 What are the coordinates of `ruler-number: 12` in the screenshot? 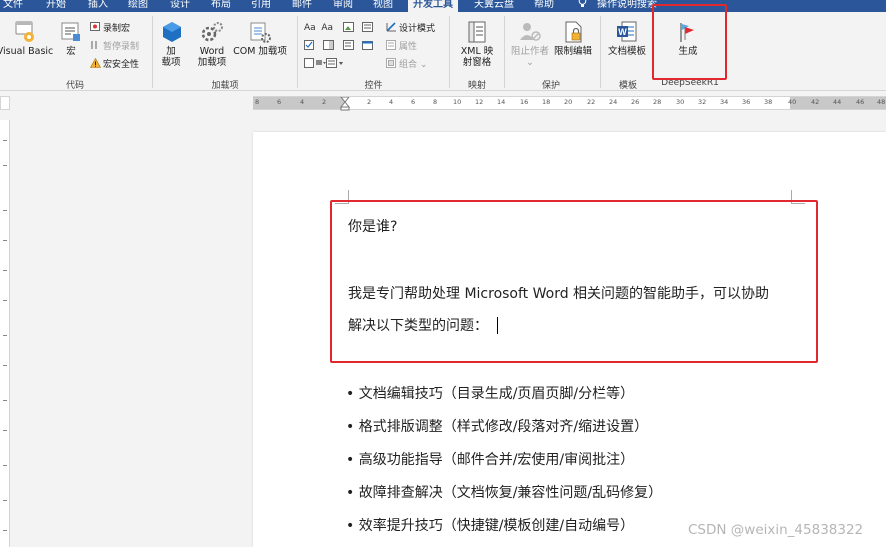 It's located at (479, 102).